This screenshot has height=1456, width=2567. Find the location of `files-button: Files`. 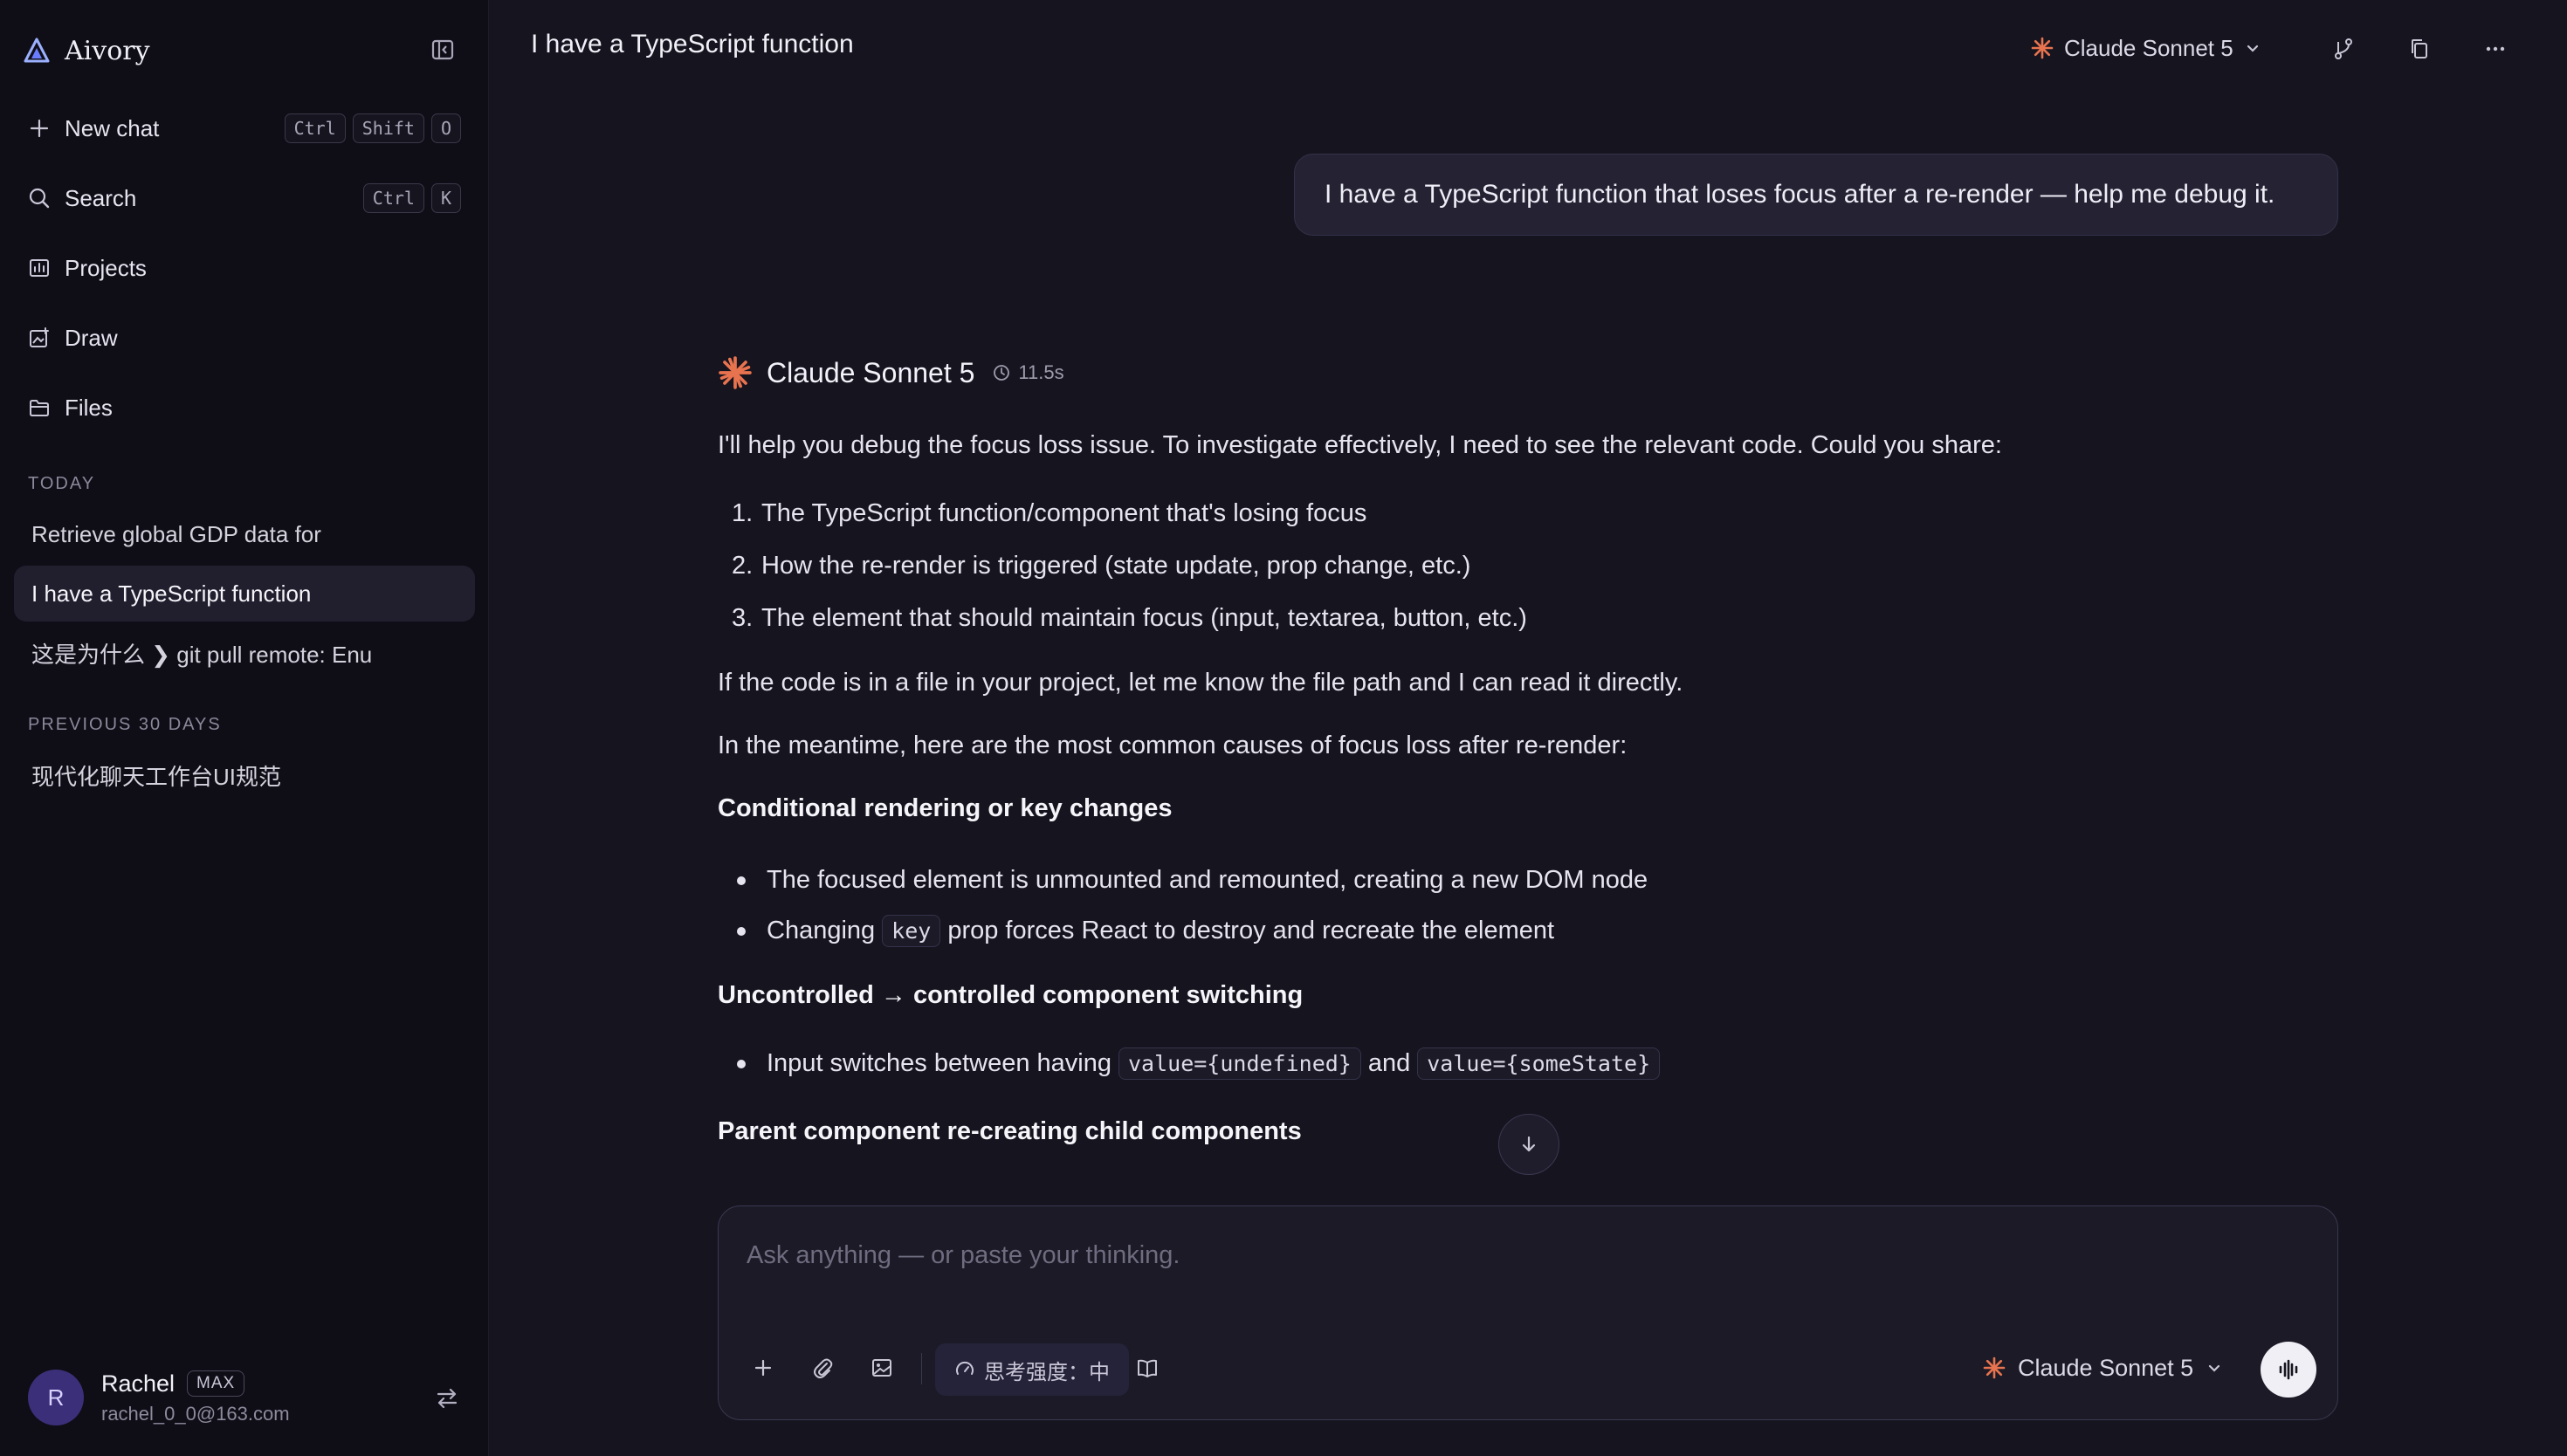

files-button: Files is located at coordinates (242, 408).